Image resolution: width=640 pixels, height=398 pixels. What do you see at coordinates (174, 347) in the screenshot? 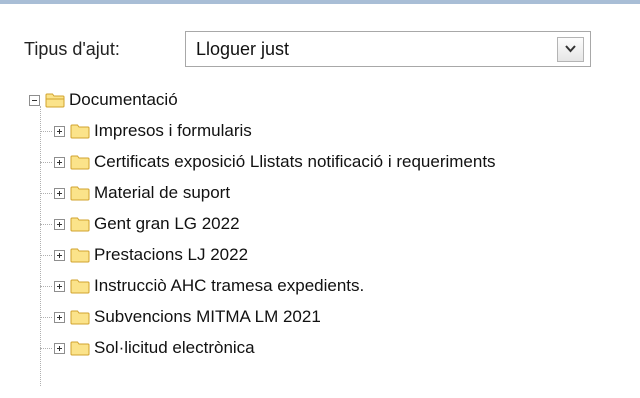
I see `tree-node-label: Sol·licitud electrònica` at bounding box center [174, 347].